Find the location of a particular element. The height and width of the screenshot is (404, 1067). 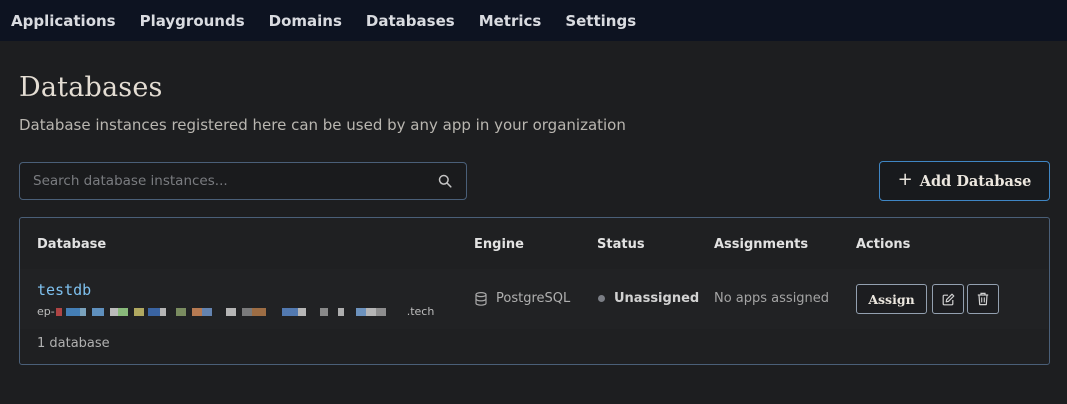

edit-button is located at coordinates (948, 299).